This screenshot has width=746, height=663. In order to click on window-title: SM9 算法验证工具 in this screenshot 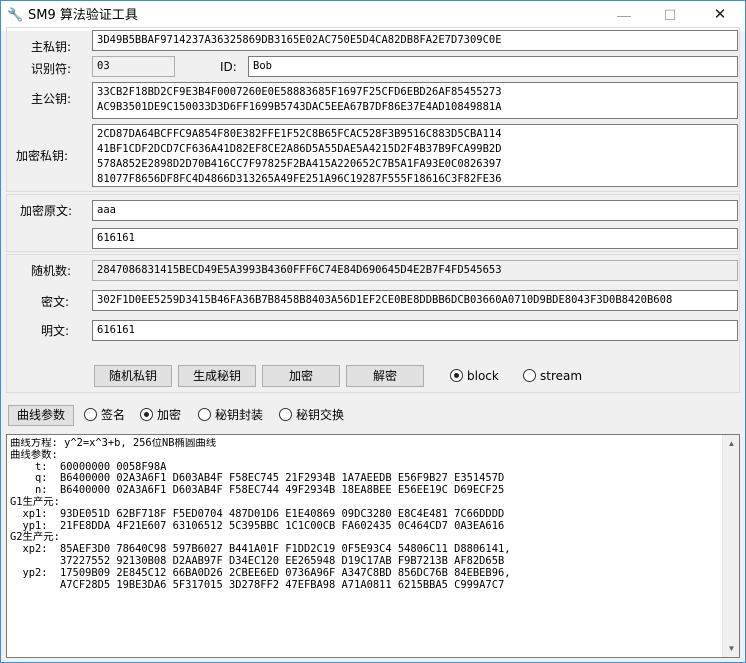, I will do `click(83, 15)`.